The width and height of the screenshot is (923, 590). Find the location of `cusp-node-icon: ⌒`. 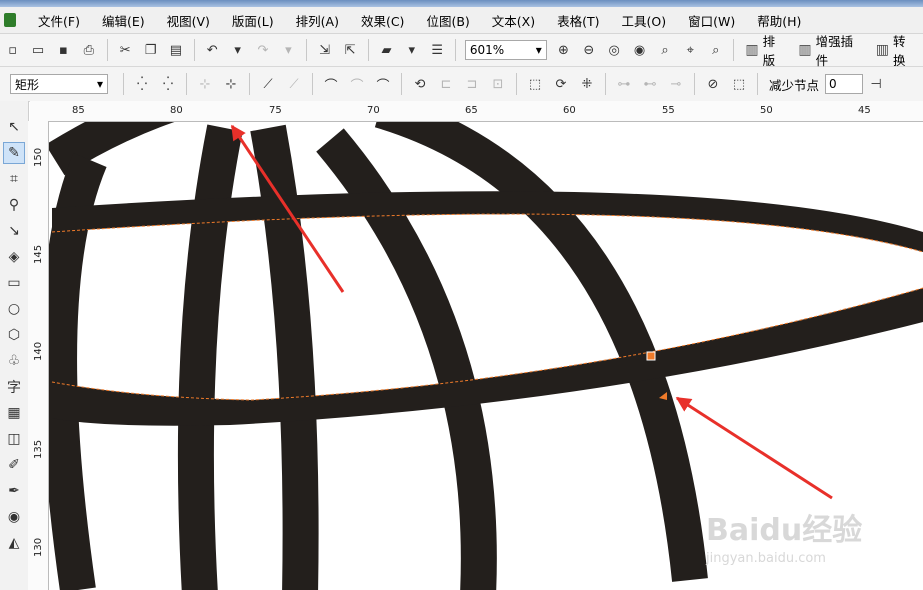

cusp-node-icon: ⌒ is located at coordinates (331, 84).